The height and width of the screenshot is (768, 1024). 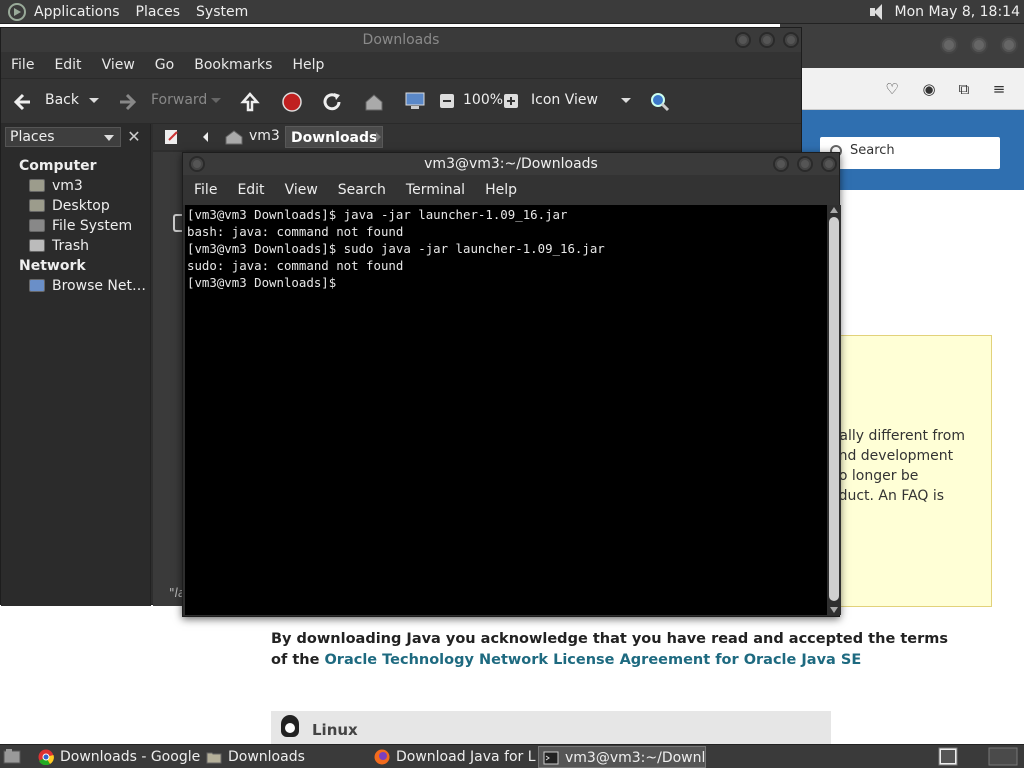 What do you see at coordinates (378, 137) in the screenshot?
I see `path-right-arrow-icon` at bounding box center [378, 137].